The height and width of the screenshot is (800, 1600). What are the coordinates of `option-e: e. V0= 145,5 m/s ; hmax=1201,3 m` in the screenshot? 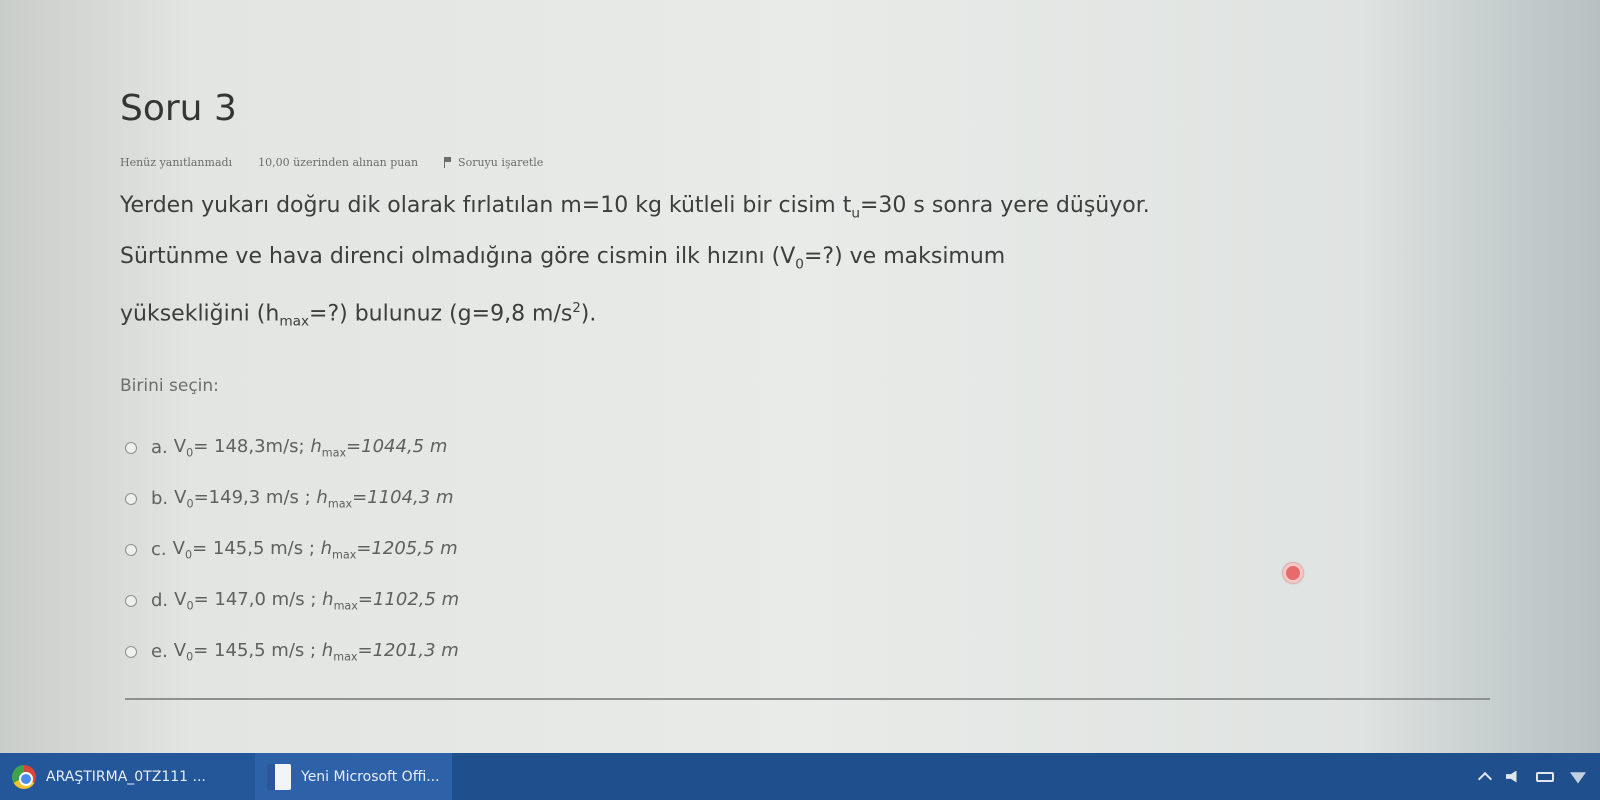 It's located at (292, 651).